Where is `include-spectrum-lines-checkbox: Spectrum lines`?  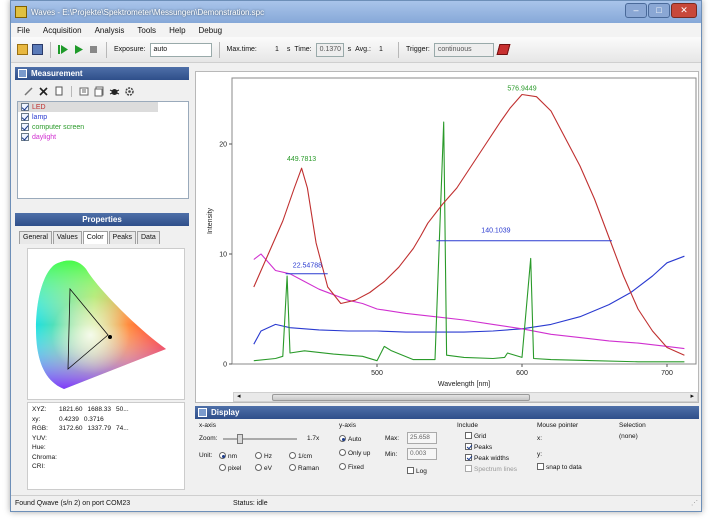 include-spectrum-lines-checkbox: Spectrum lines is located at coordinates (491, 469).